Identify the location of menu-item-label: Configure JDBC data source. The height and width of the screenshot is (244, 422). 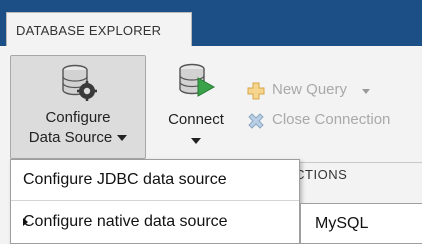
(125, 179).